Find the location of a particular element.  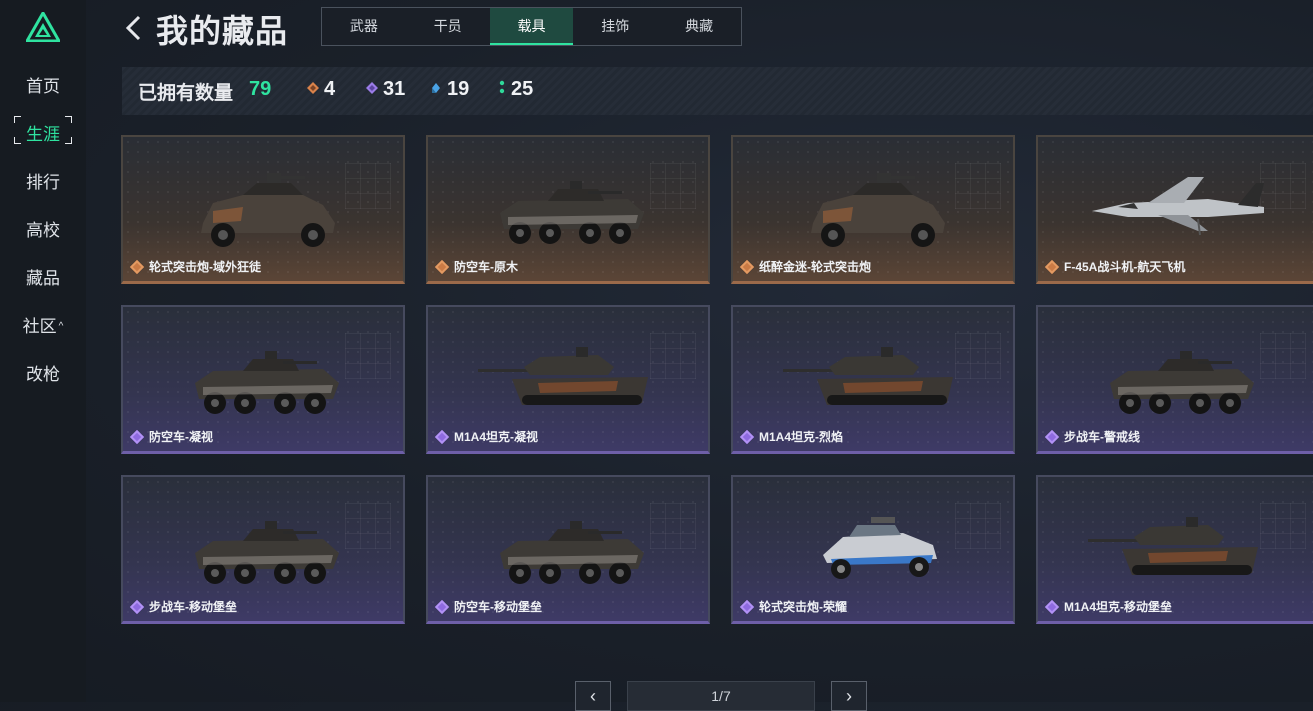

stat-value: 4 is located at coordinates (330, 89).